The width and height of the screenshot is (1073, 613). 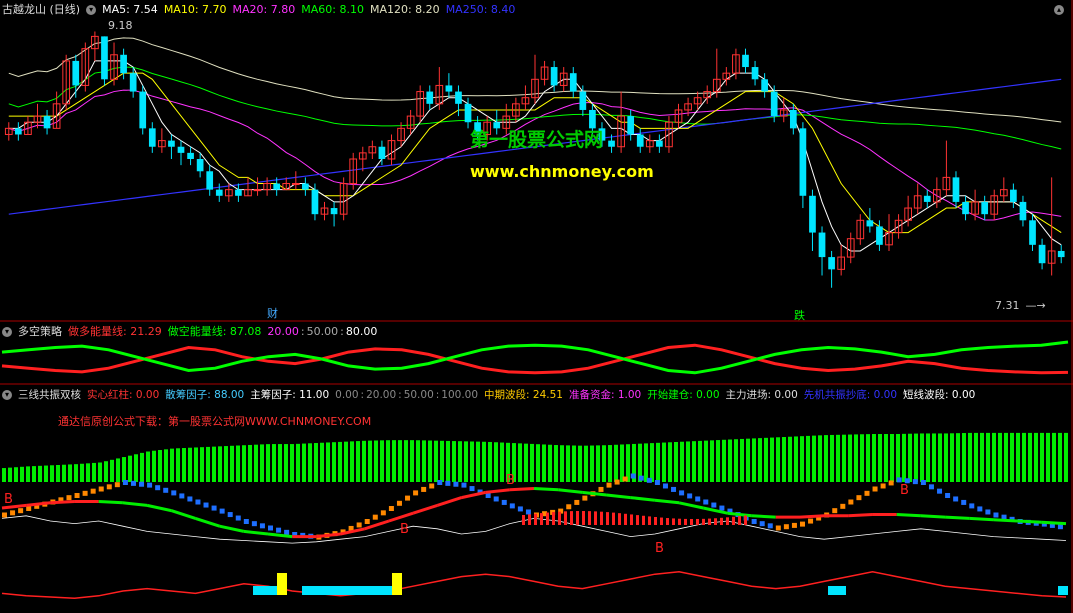 I want to click on high-price-label: 9.18, so click(x=120, y=25).